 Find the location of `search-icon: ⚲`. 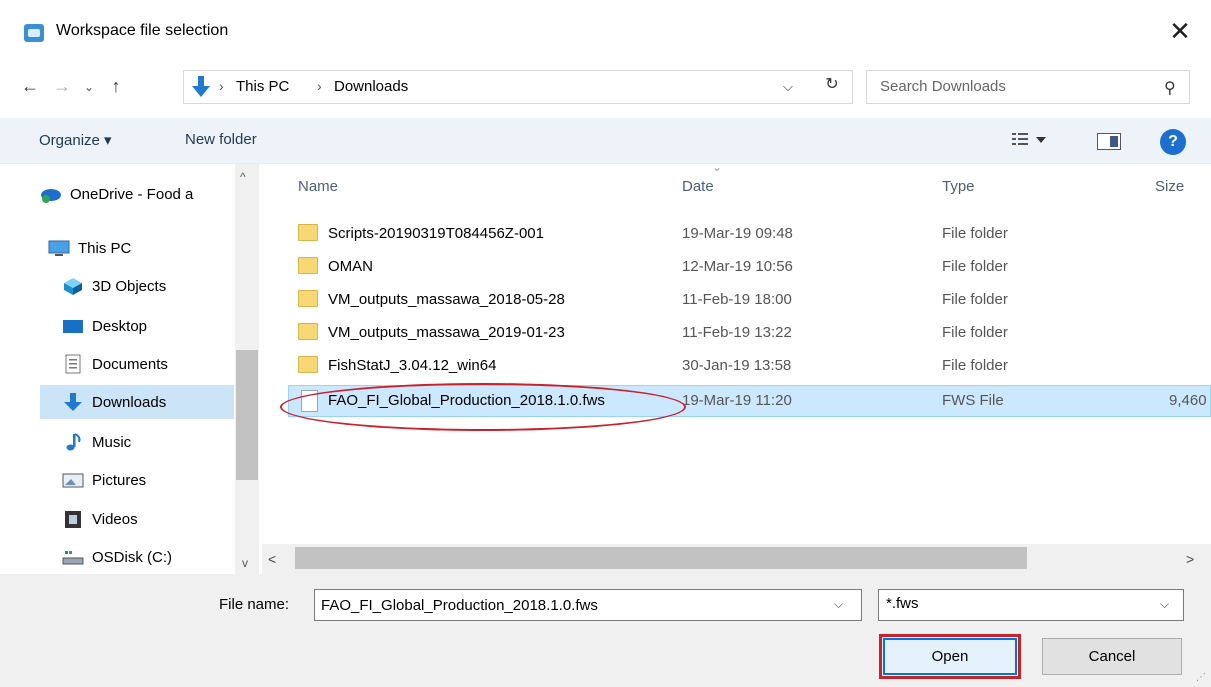

search-icon: ⚲ is located at coordinates (1170, 88).